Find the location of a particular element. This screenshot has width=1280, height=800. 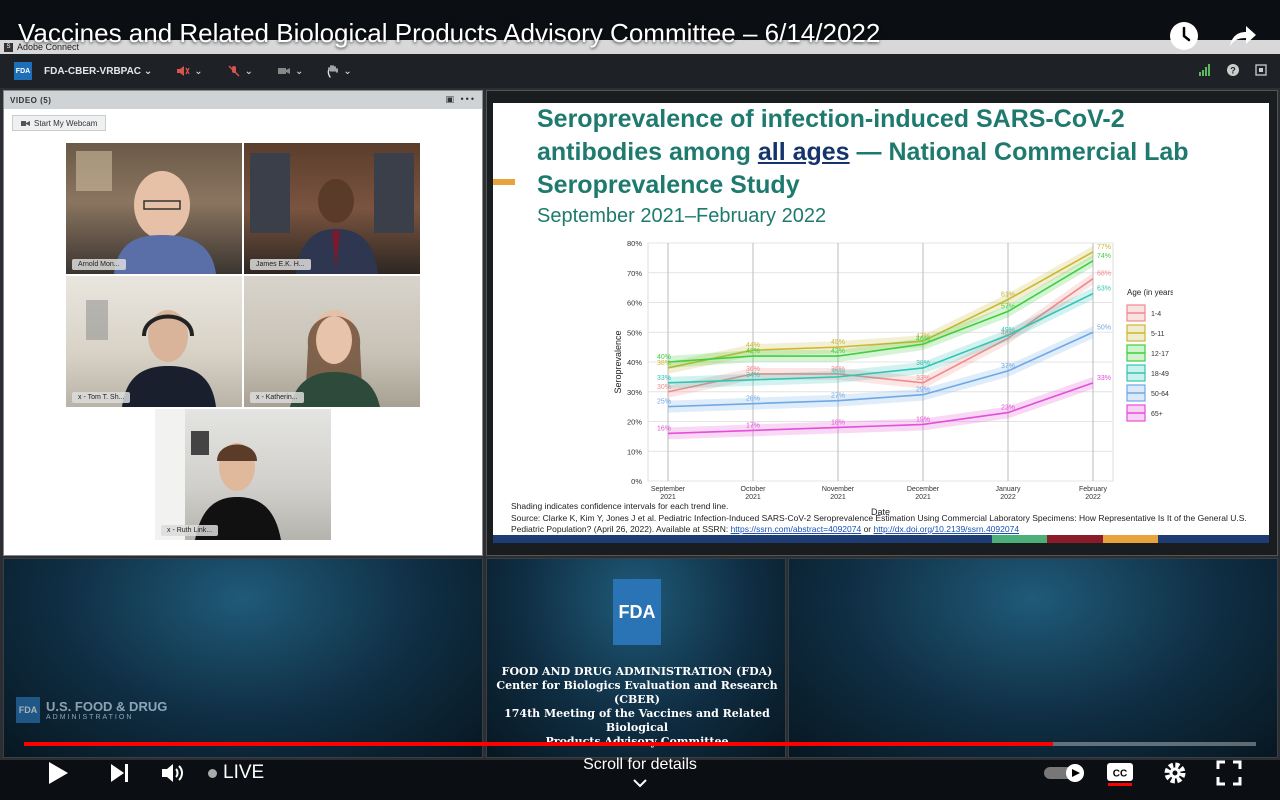

data-label: 34% is located at coordinates (753, 375).